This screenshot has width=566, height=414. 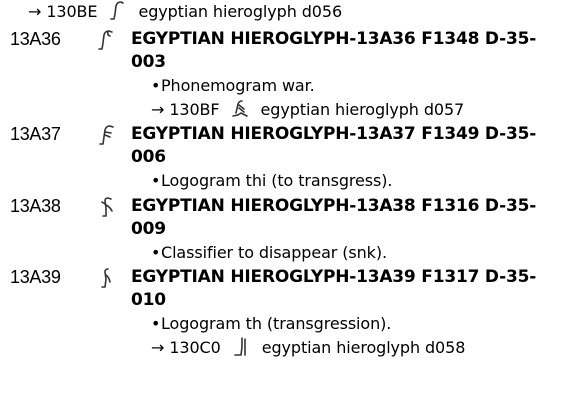 I want to click on xref-line-top: → 130BE egyptian hieroglyph d056, so click(x=185, y=12).